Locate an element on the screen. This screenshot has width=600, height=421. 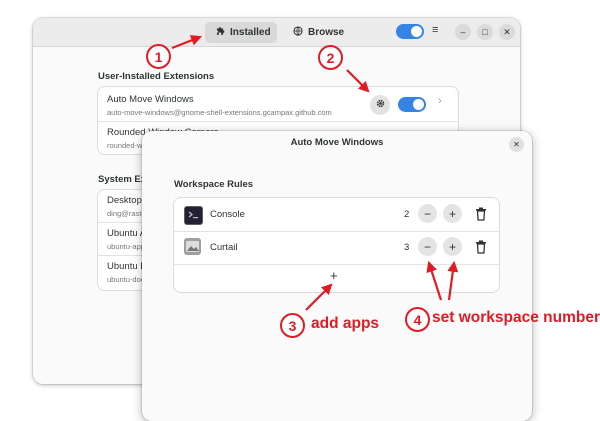
arrow-step4b is located at coordinates (453, 280).